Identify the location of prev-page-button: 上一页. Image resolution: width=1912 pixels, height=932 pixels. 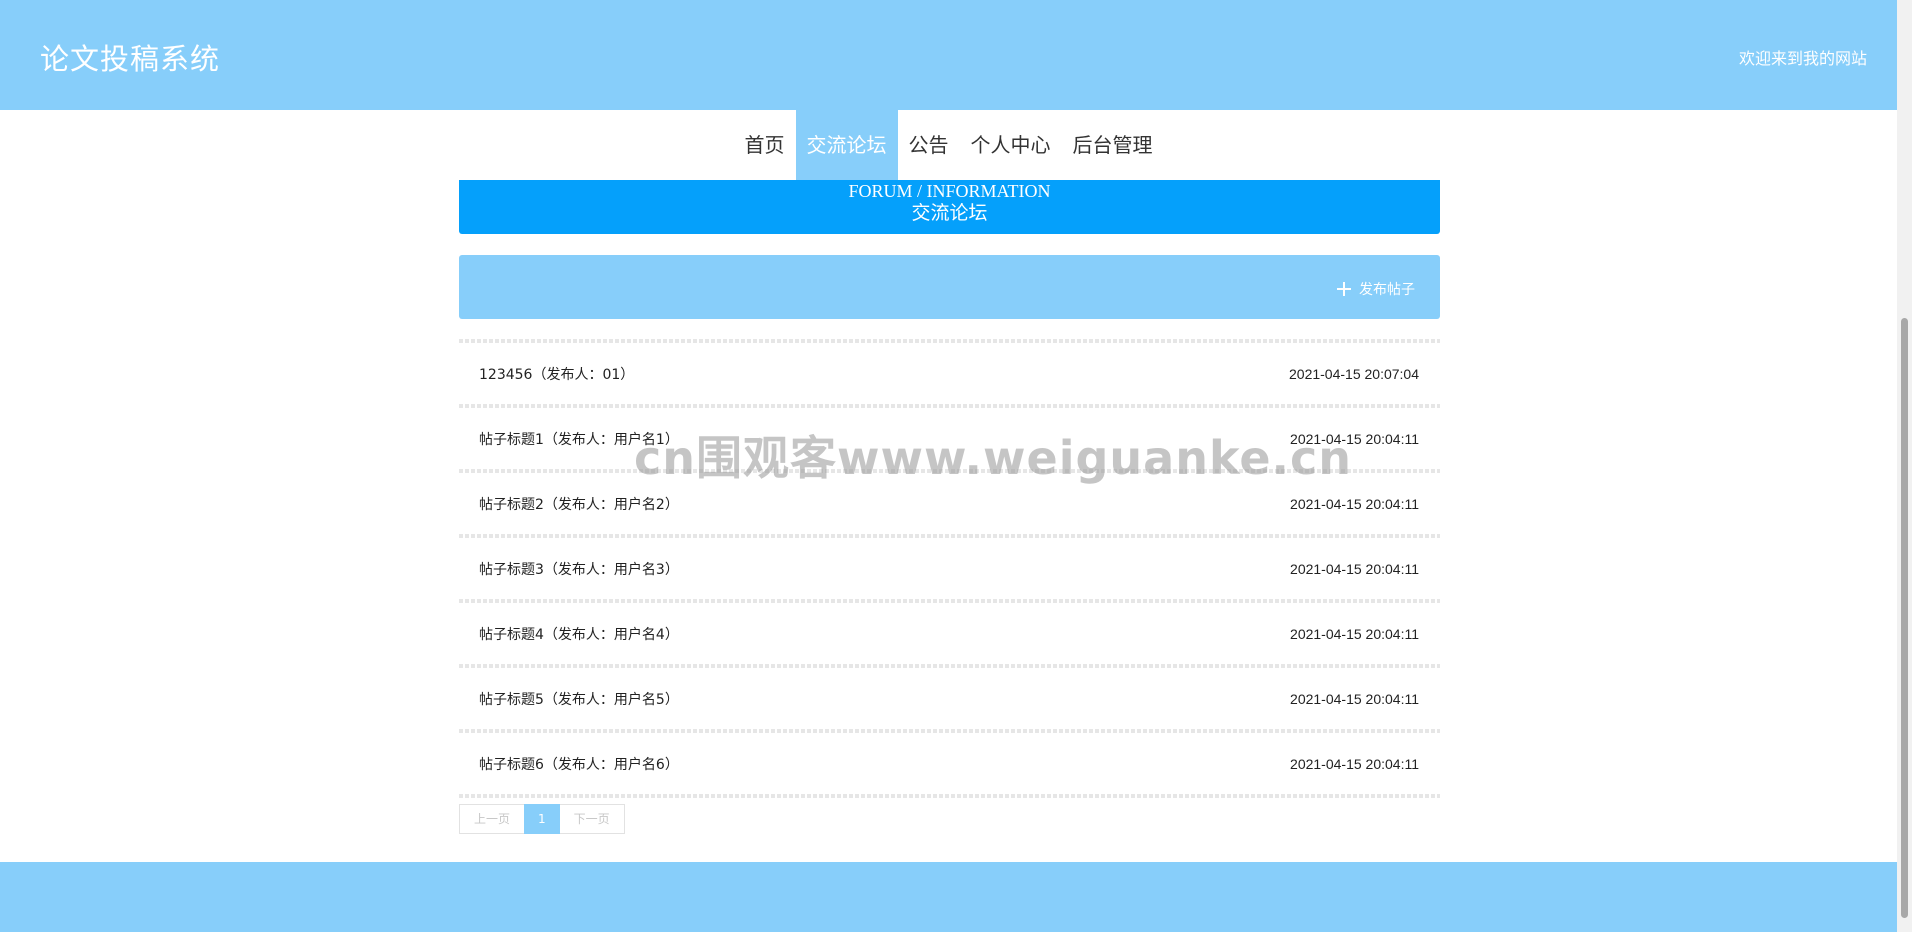
(492, 819).